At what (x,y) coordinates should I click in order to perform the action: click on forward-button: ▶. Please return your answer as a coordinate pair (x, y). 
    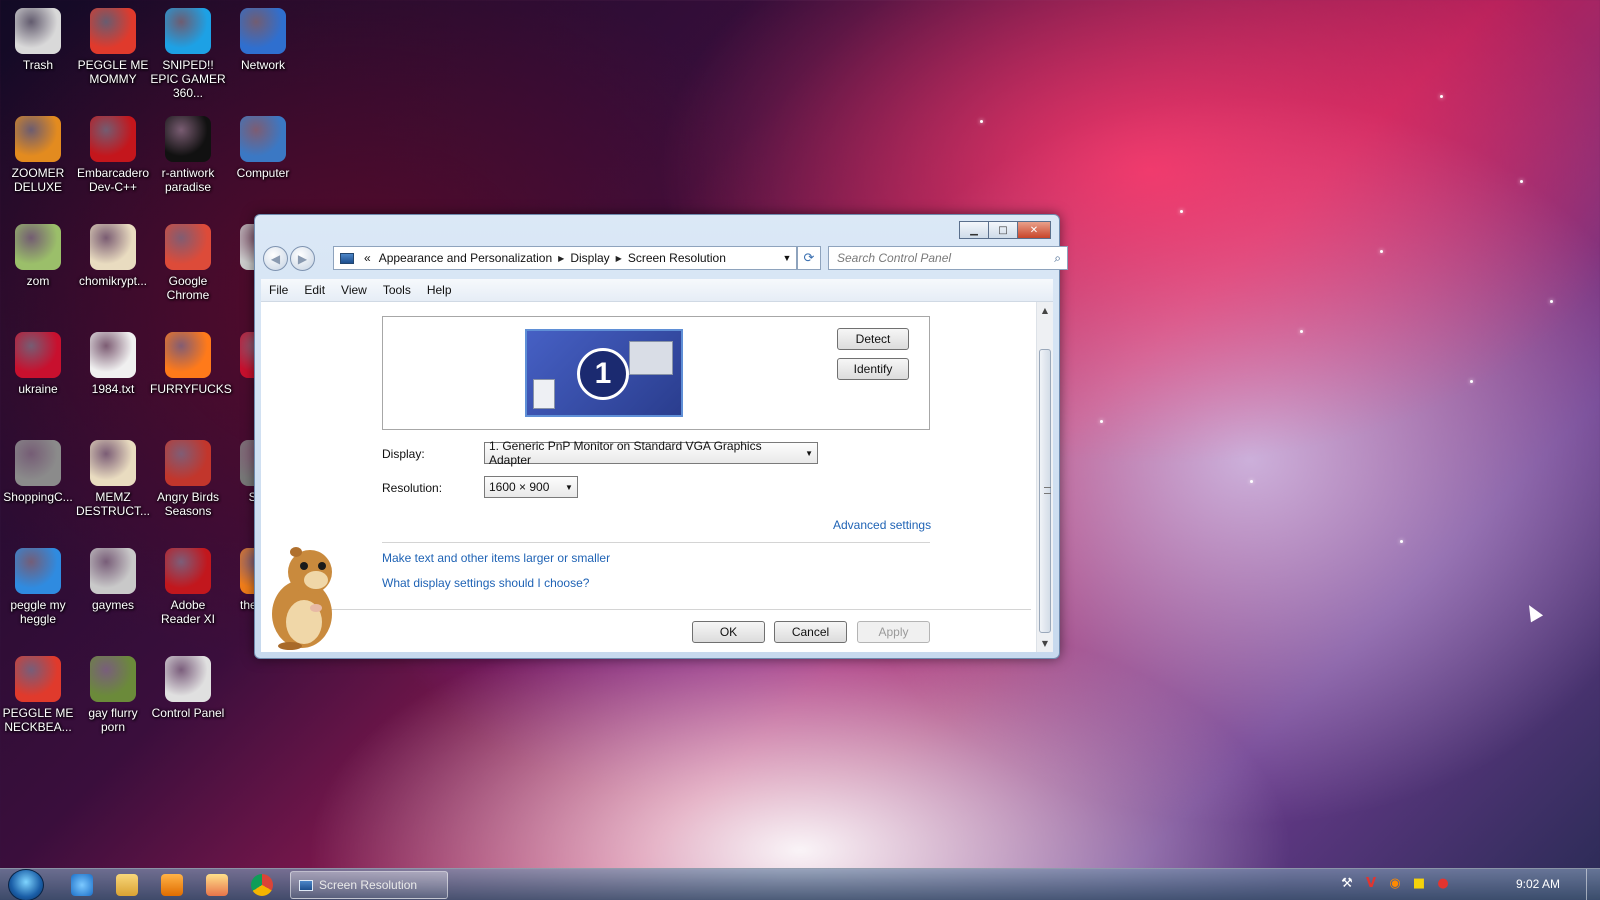
    Looking at the image, I should click on (302, 258).